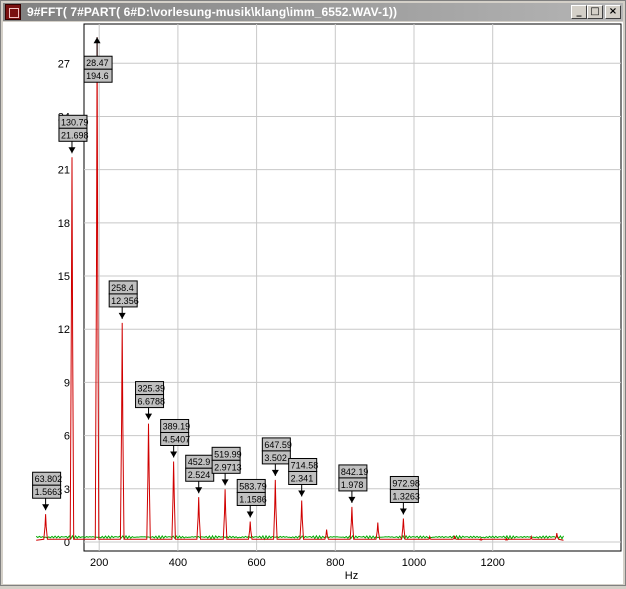 This screenshot has height=589, width=626. Describe the element at coordinates (351, 576) in the screenshot. I see `x-axis-label: Hz` at that location.